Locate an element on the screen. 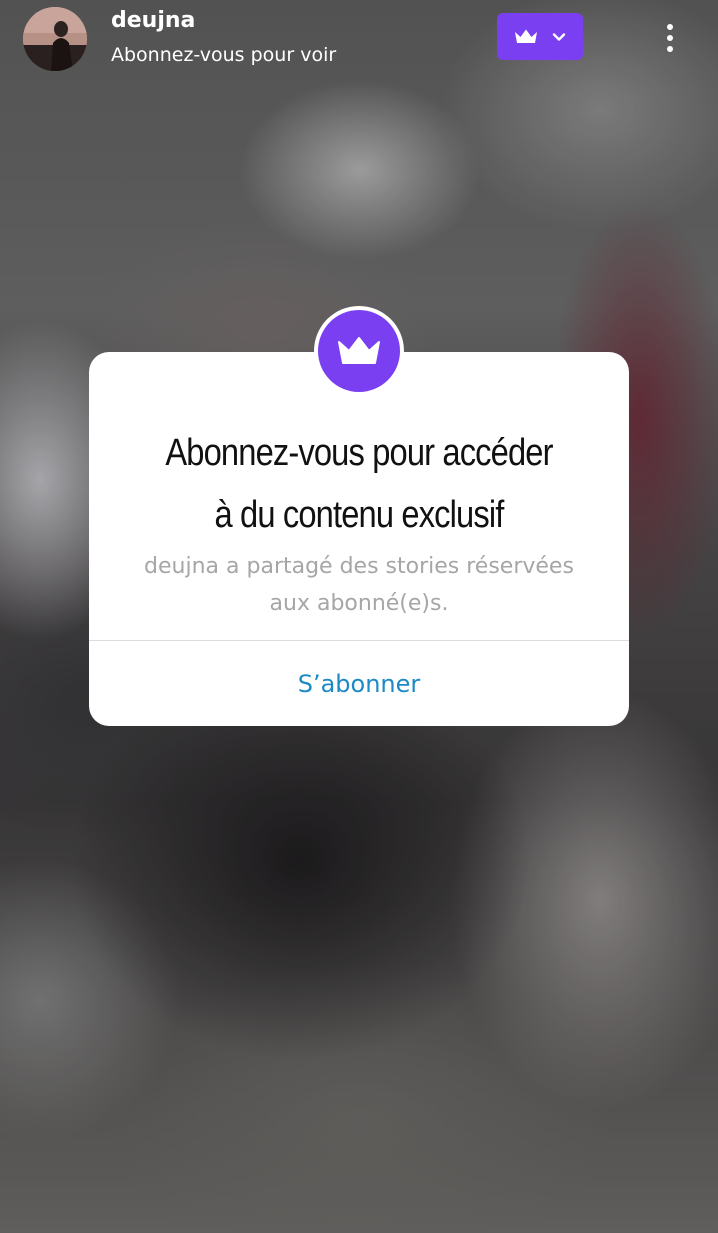  modal-description-line-2: aux abonné(e)s. is located at coordinates (359, 603).